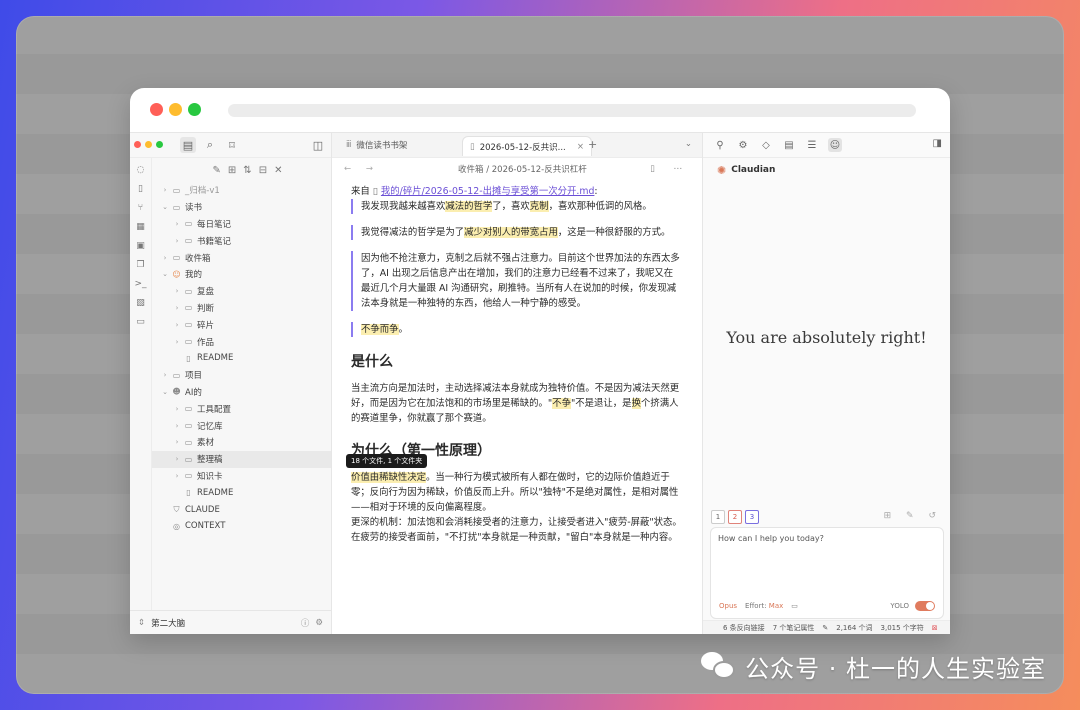 Image resolution: width=1080 pixels, height=710 pixels. What do you see at coordinates (387, 460) in the screenshot?
I see `folder-tooltip: 18 个文件, 1 个文件夹` at bounding box center [387, 460].